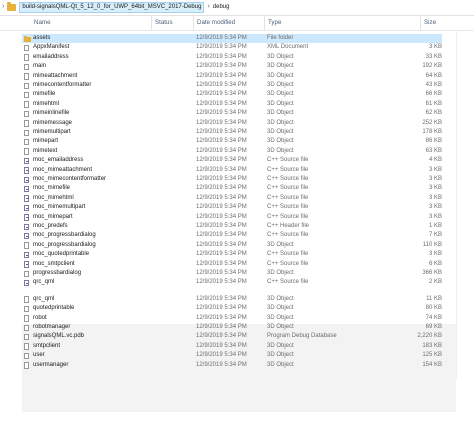 The image size is (474, 440). What do you see at coordinates (434, 298) in the screenshot?
I see `file-size: 11 KB` at bounding box center [434, 298].